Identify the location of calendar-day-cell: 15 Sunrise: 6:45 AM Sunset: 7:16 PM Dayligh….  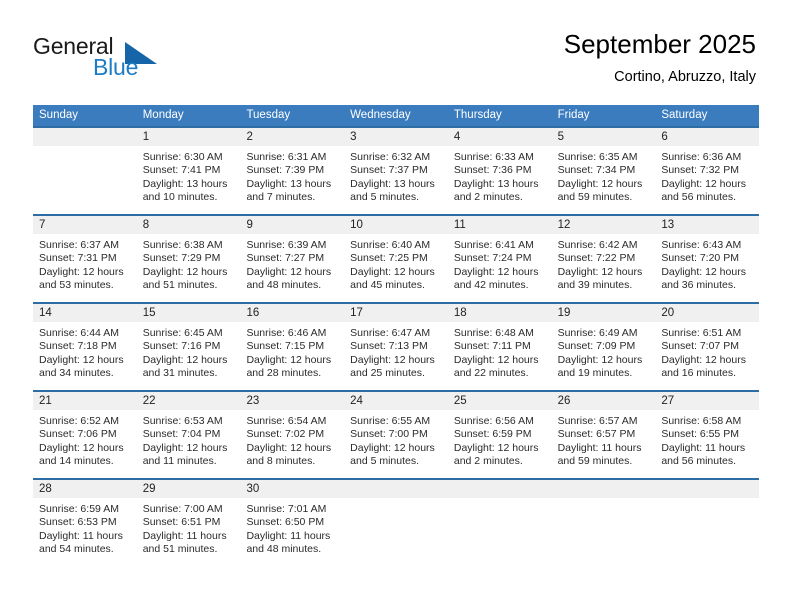
(188, 347).